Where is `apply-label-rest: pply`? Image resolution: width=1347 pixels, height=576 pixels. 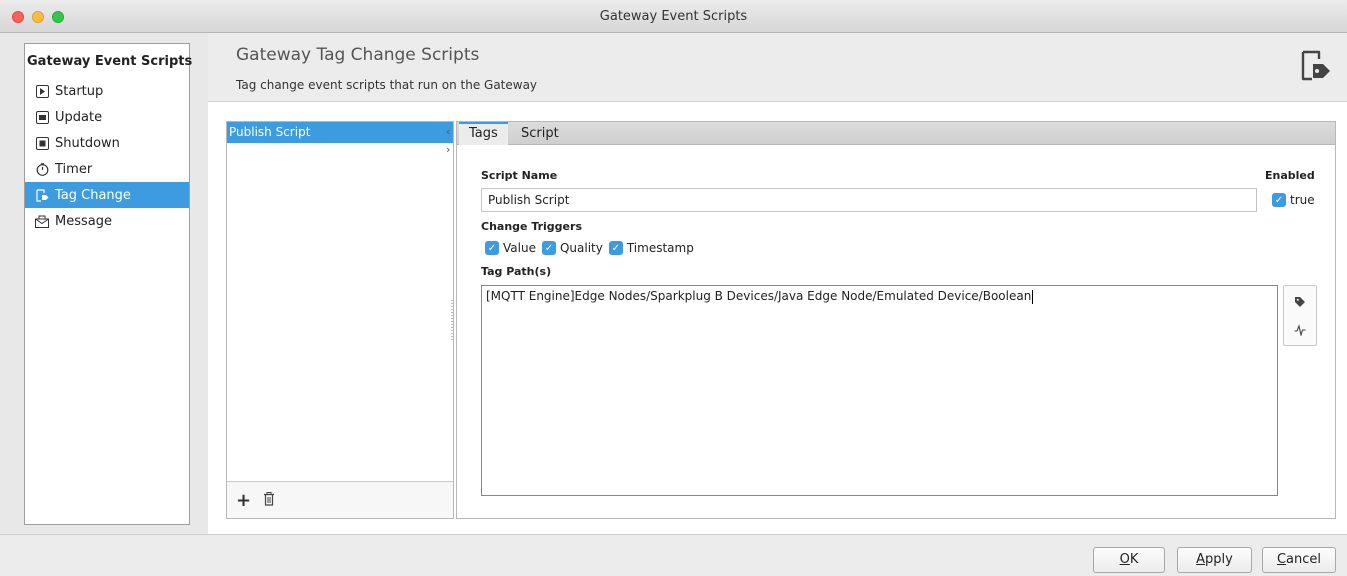
apply-label-rest: pply is located at coordinates (1219, 559).